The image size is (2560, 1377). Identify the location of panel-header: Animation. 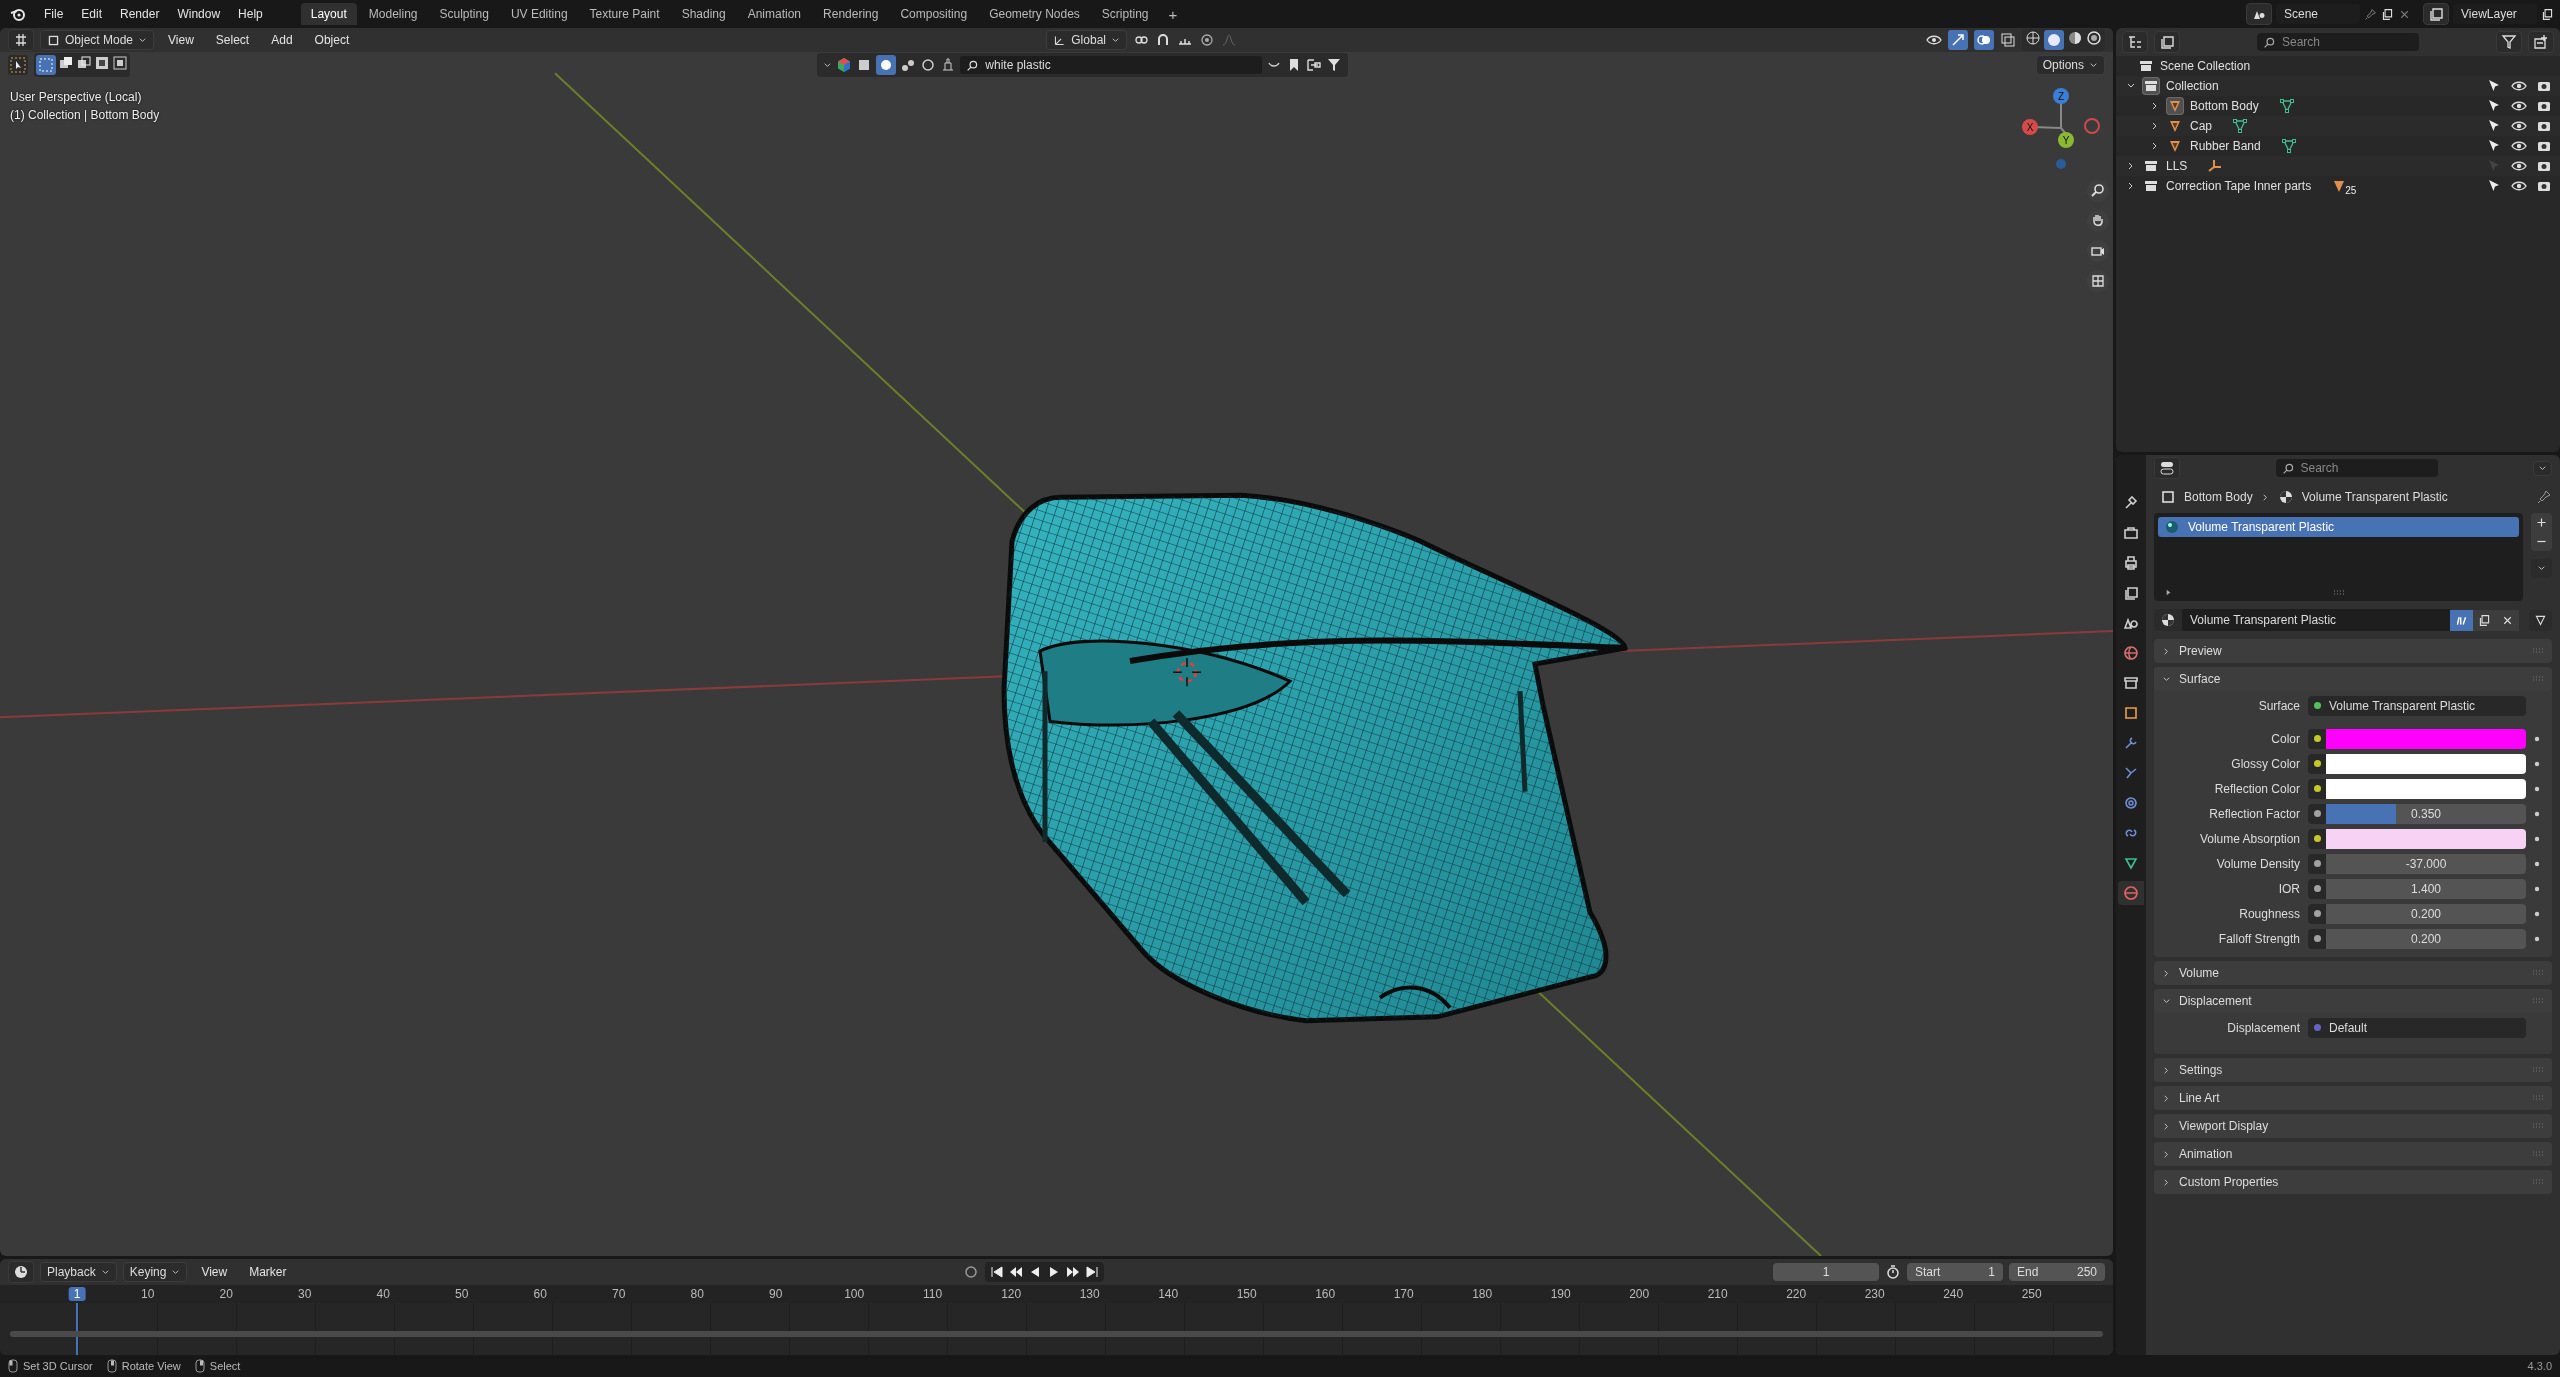
(2353, 1154).